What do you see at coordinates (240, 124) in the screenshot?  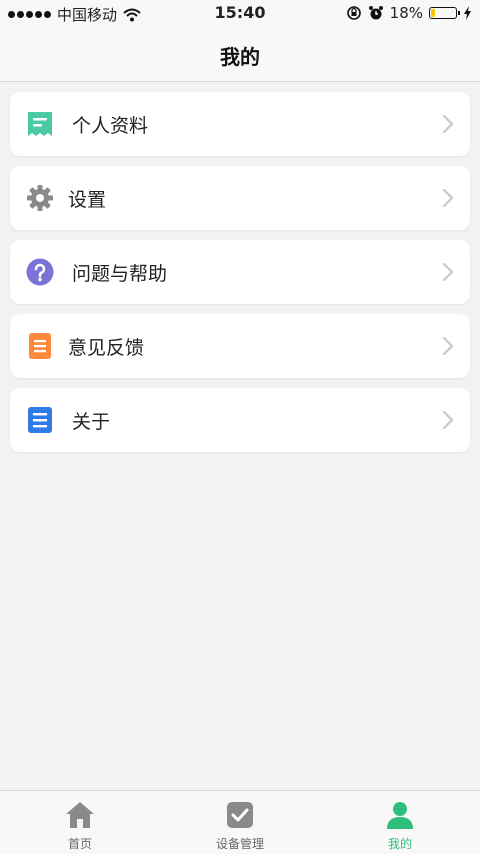 I see `menu-item-profile: 个人资料` at bounding box center [240, 124].